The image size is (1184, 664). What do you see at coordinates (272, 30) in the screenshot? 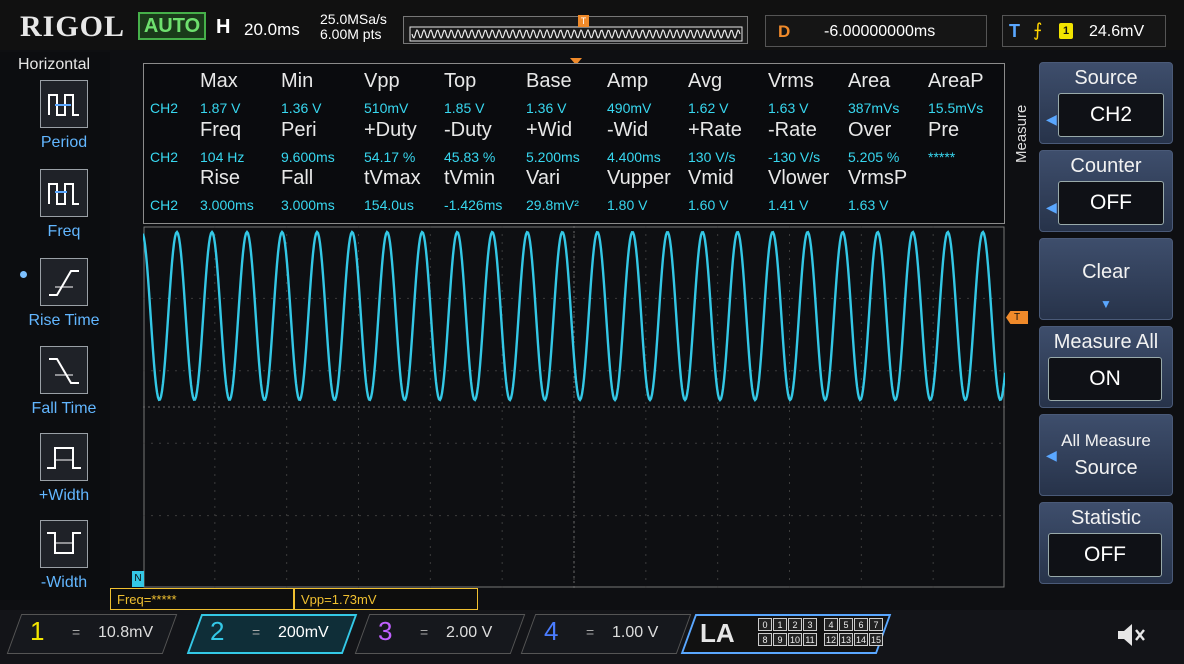
I see `timebase-value: 20.0ms` at bounding box center [272, 30].